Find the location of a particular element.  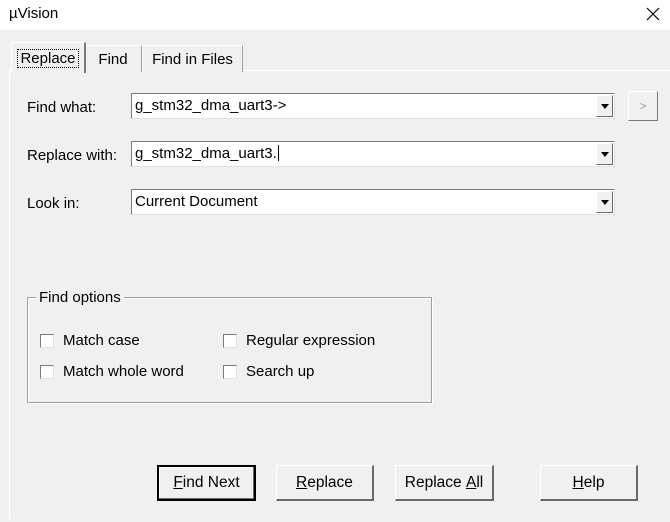

window-title: µVision is located at coordinates (34, 13).